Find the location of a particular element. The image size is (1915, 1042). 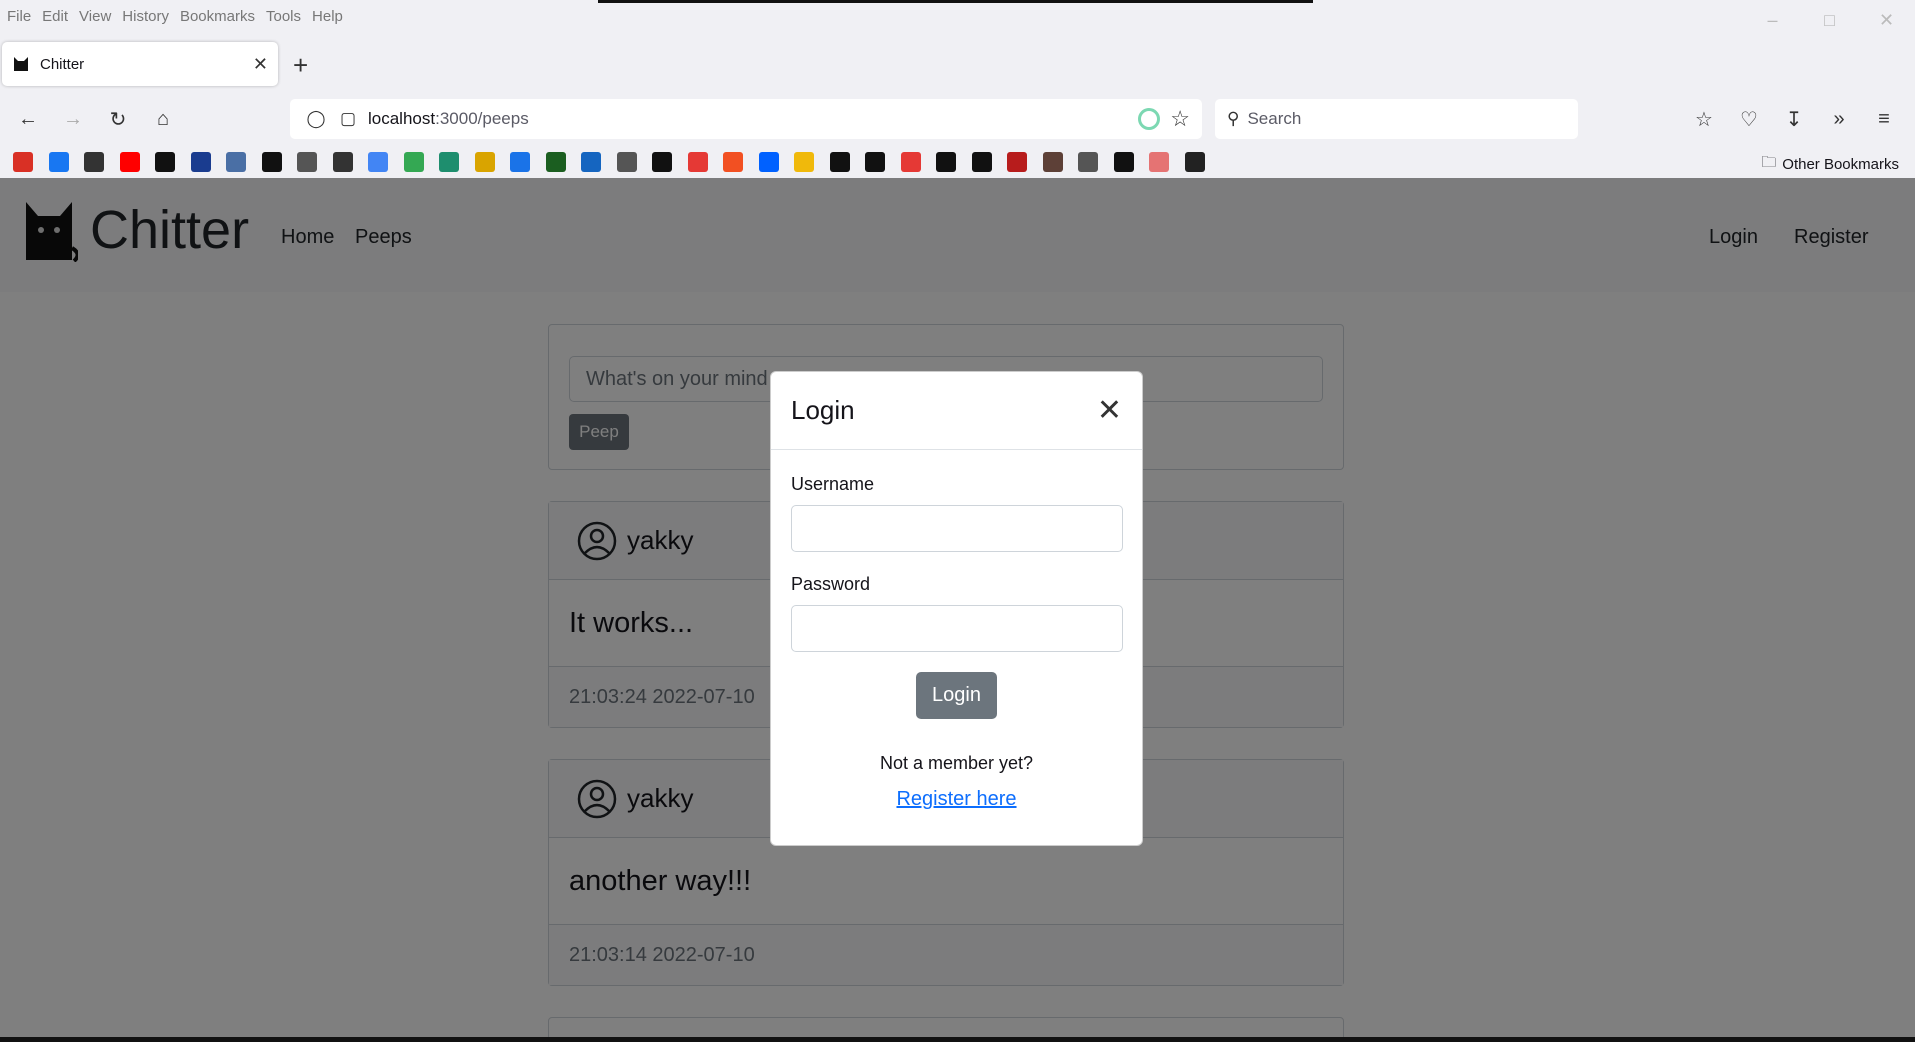

password-label: Password is located at coordinates (831, 584).